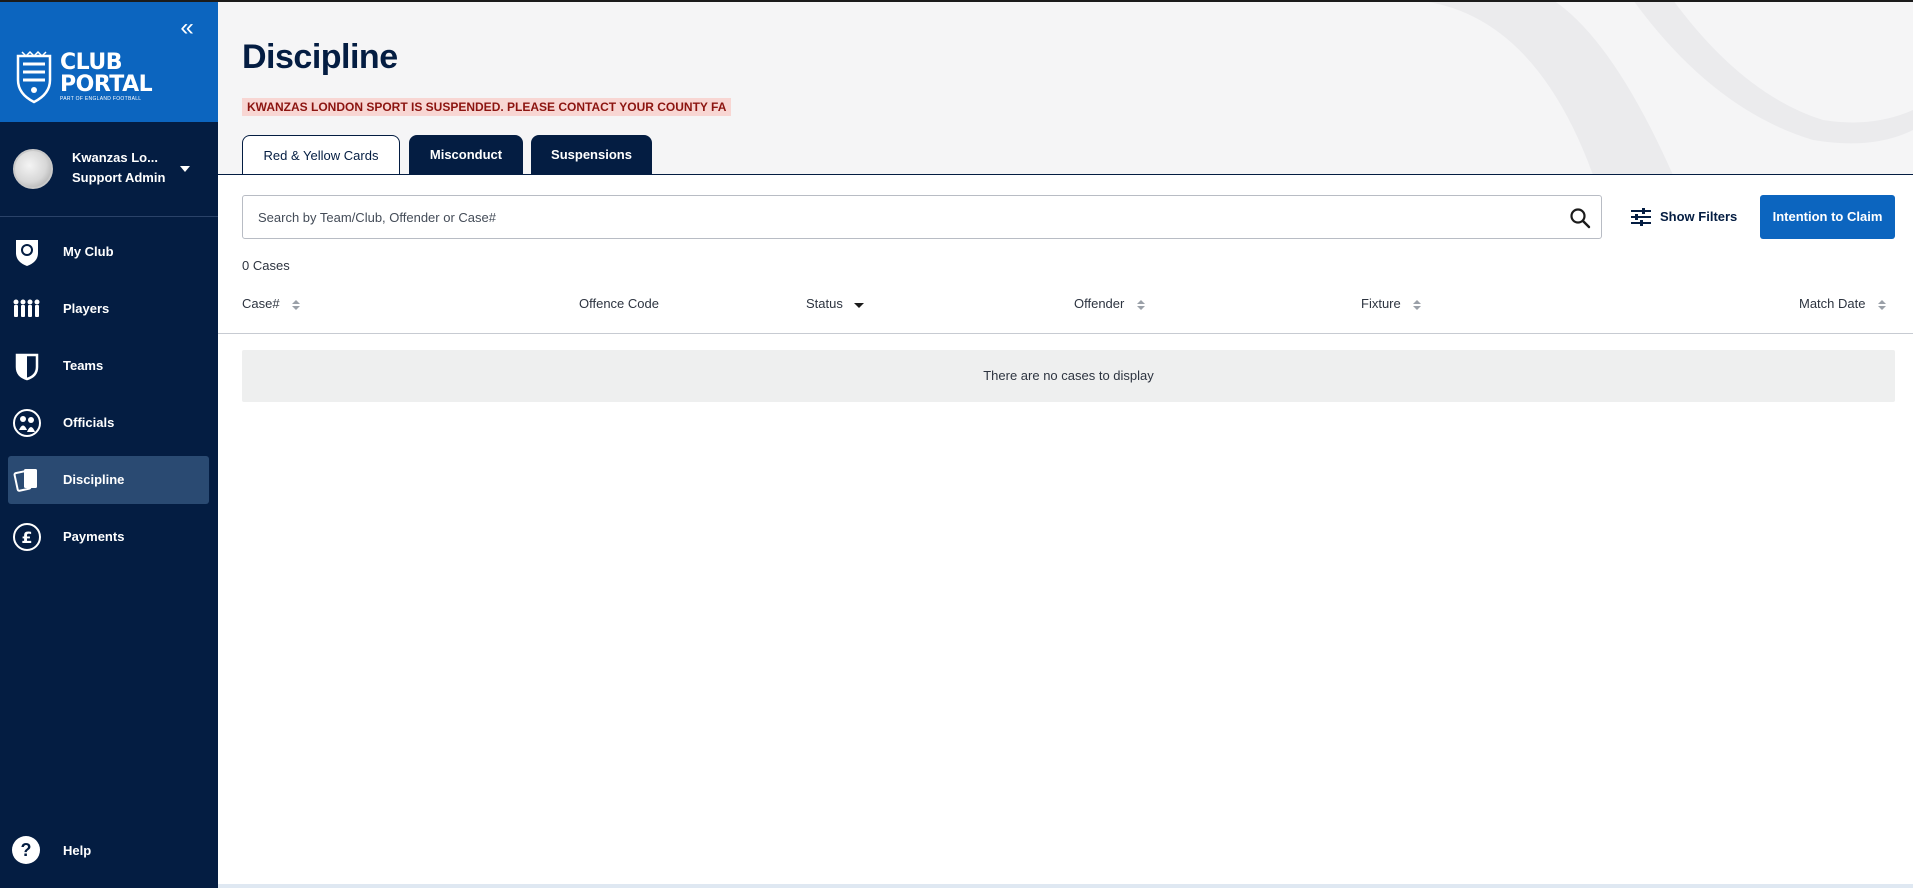  I want to click on tab-misconduct: Misconduct, so click(466, 154).